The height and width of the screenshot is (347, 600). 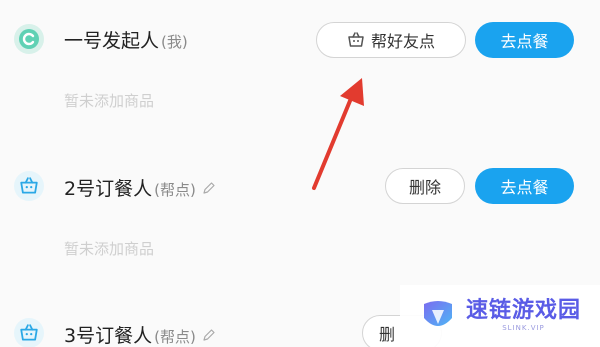 I want to click on delete-button: 删除, so click(x=425, y=186).